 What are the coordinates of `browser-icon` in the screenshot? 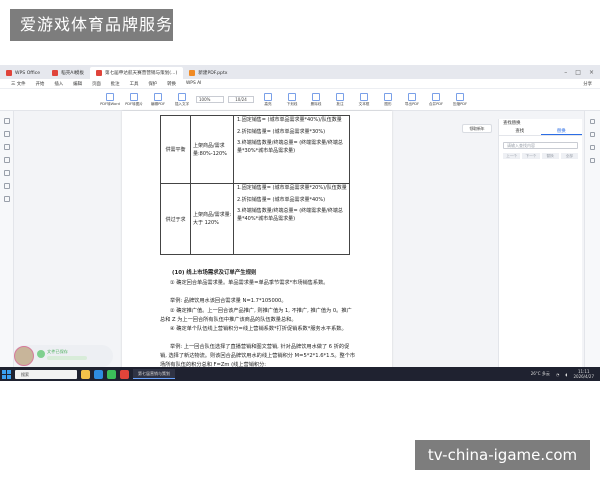 It's located at (98, 374).